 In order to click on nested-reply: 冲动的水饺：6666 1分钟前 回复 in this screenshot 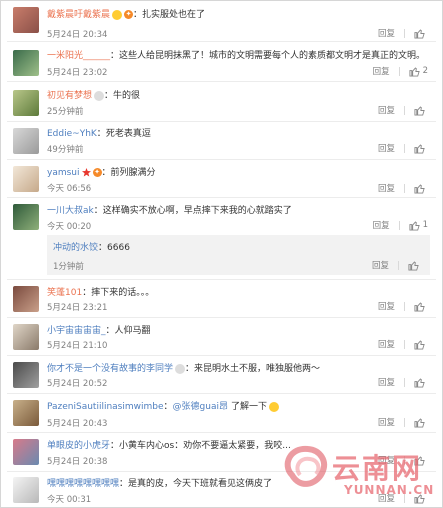, I will do `click(238, 255)`.